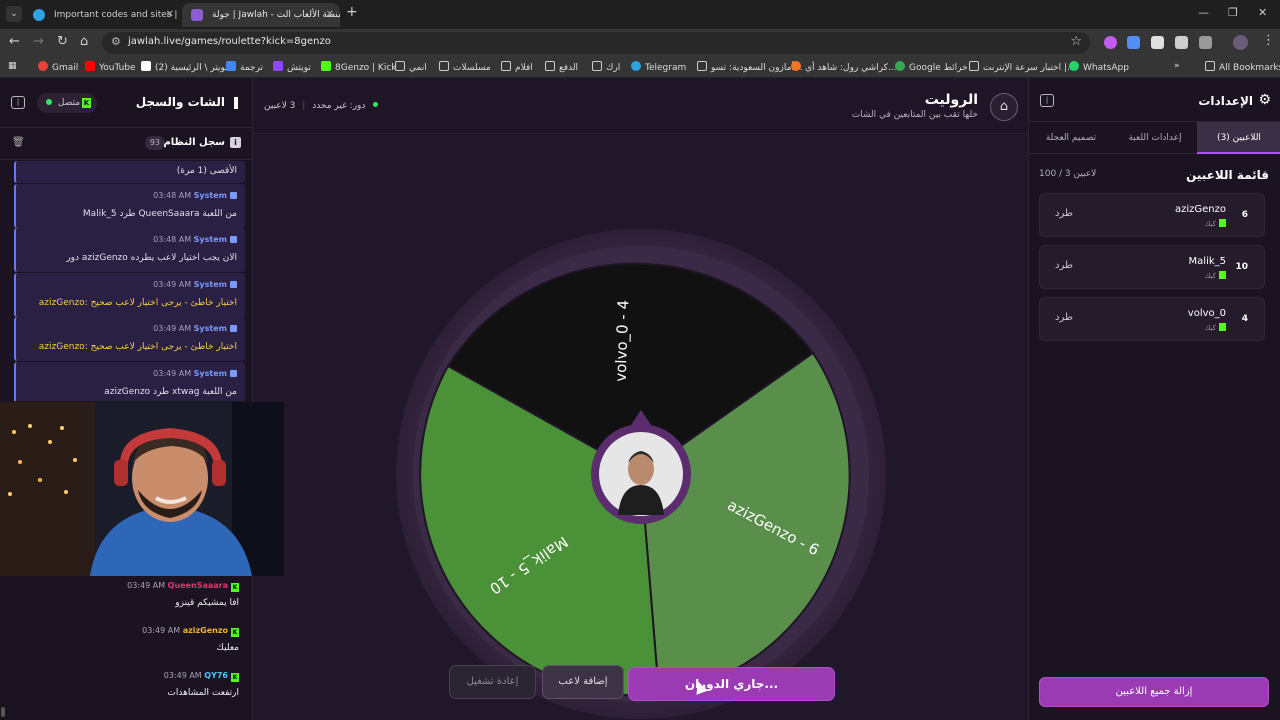  I want to click on new-tab-button: +, so click(352, 12).